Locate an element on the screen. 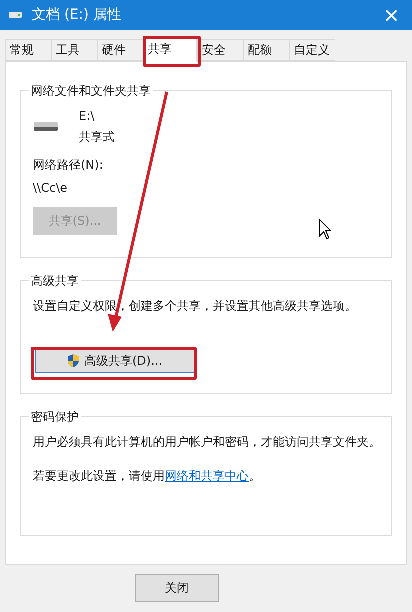 The height and width of the screenshot is (612, 412). network-path: \\Cc\e is located at coordinates (50, 188).